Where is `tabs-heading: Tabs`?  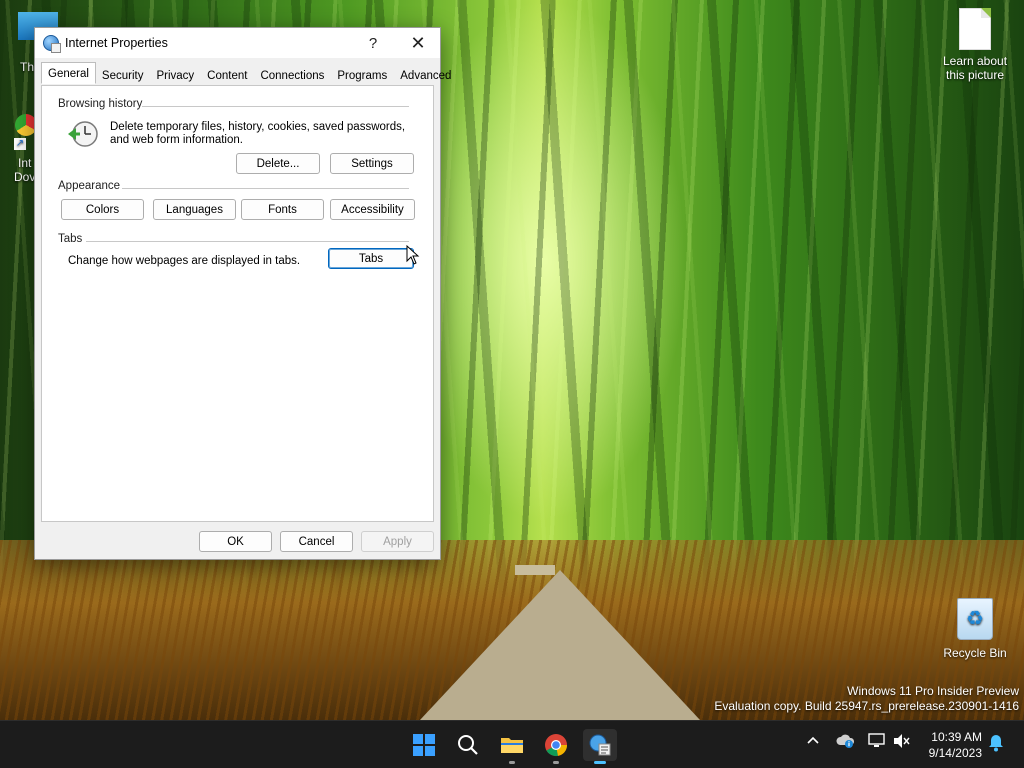 tabs-heading: Tabs is located at coordinates (70, 239).